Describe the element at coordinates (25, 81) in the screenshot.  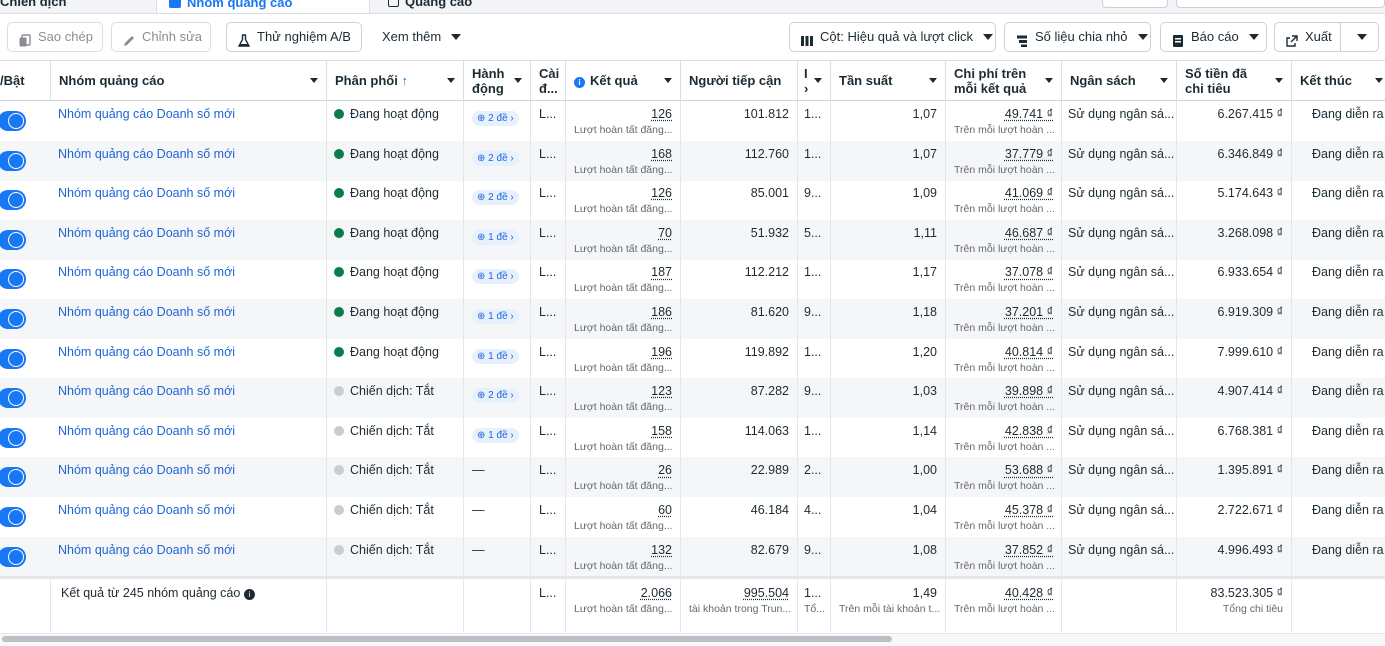
I see `col-toggle-header: /Bật` at that location.